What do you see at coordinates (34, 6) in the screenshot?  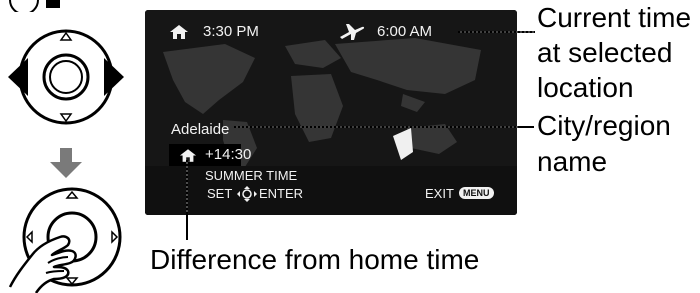 I see `step-number-badge-icon` at bounding box center [34, 6].